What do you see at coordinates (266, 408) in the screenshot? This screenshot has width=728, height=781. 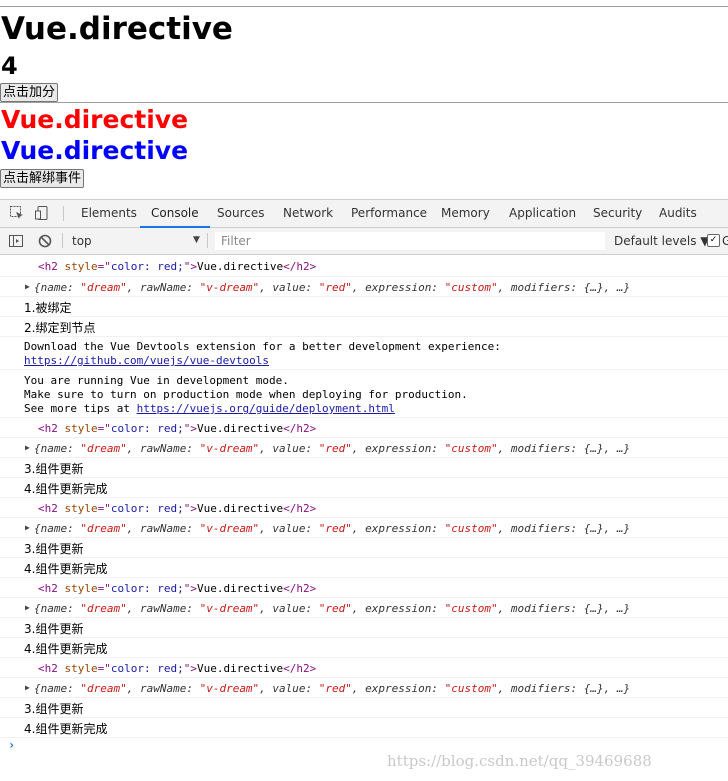 I see `deployment-link: https://vuejs.org/guide/deployment.html` at bounding box center [266, 408].